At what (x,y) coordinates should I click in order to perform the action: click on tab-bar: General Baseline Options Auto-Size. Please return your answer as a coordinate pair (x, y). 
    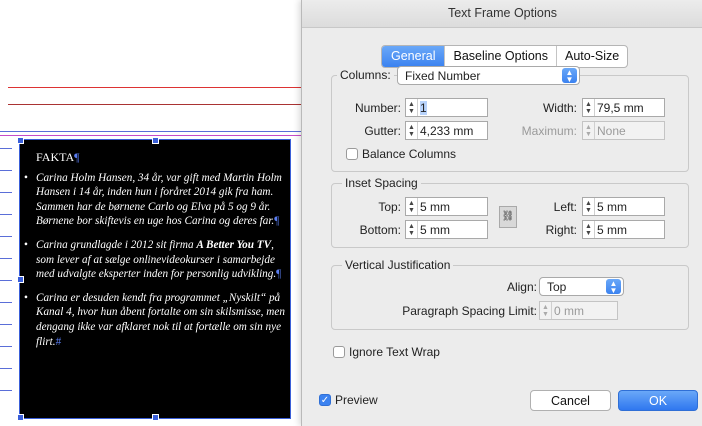
    Looking at the image, I should click on (505, 56).